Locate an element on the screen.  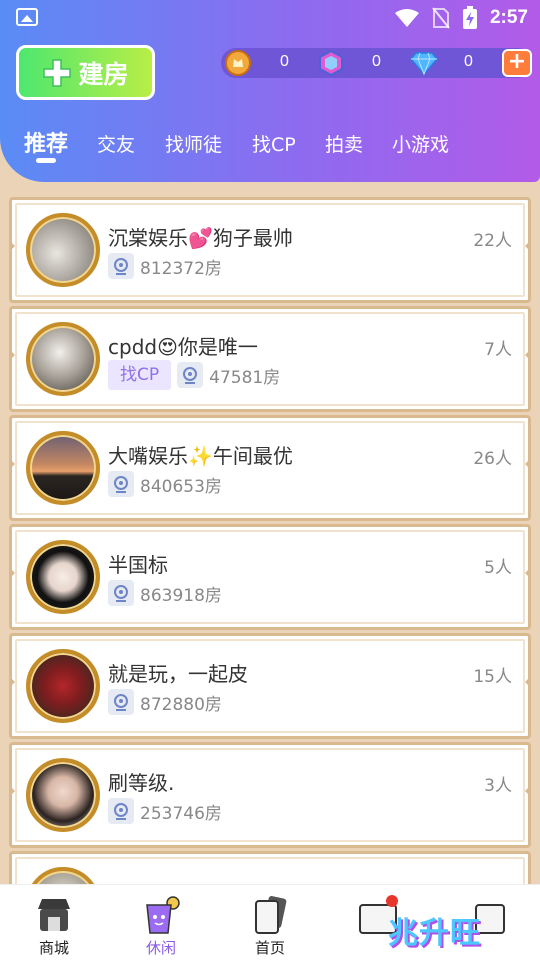
room-title: 沉棠娱乐💕狗子最帅 is located at coordinates (200, 238).